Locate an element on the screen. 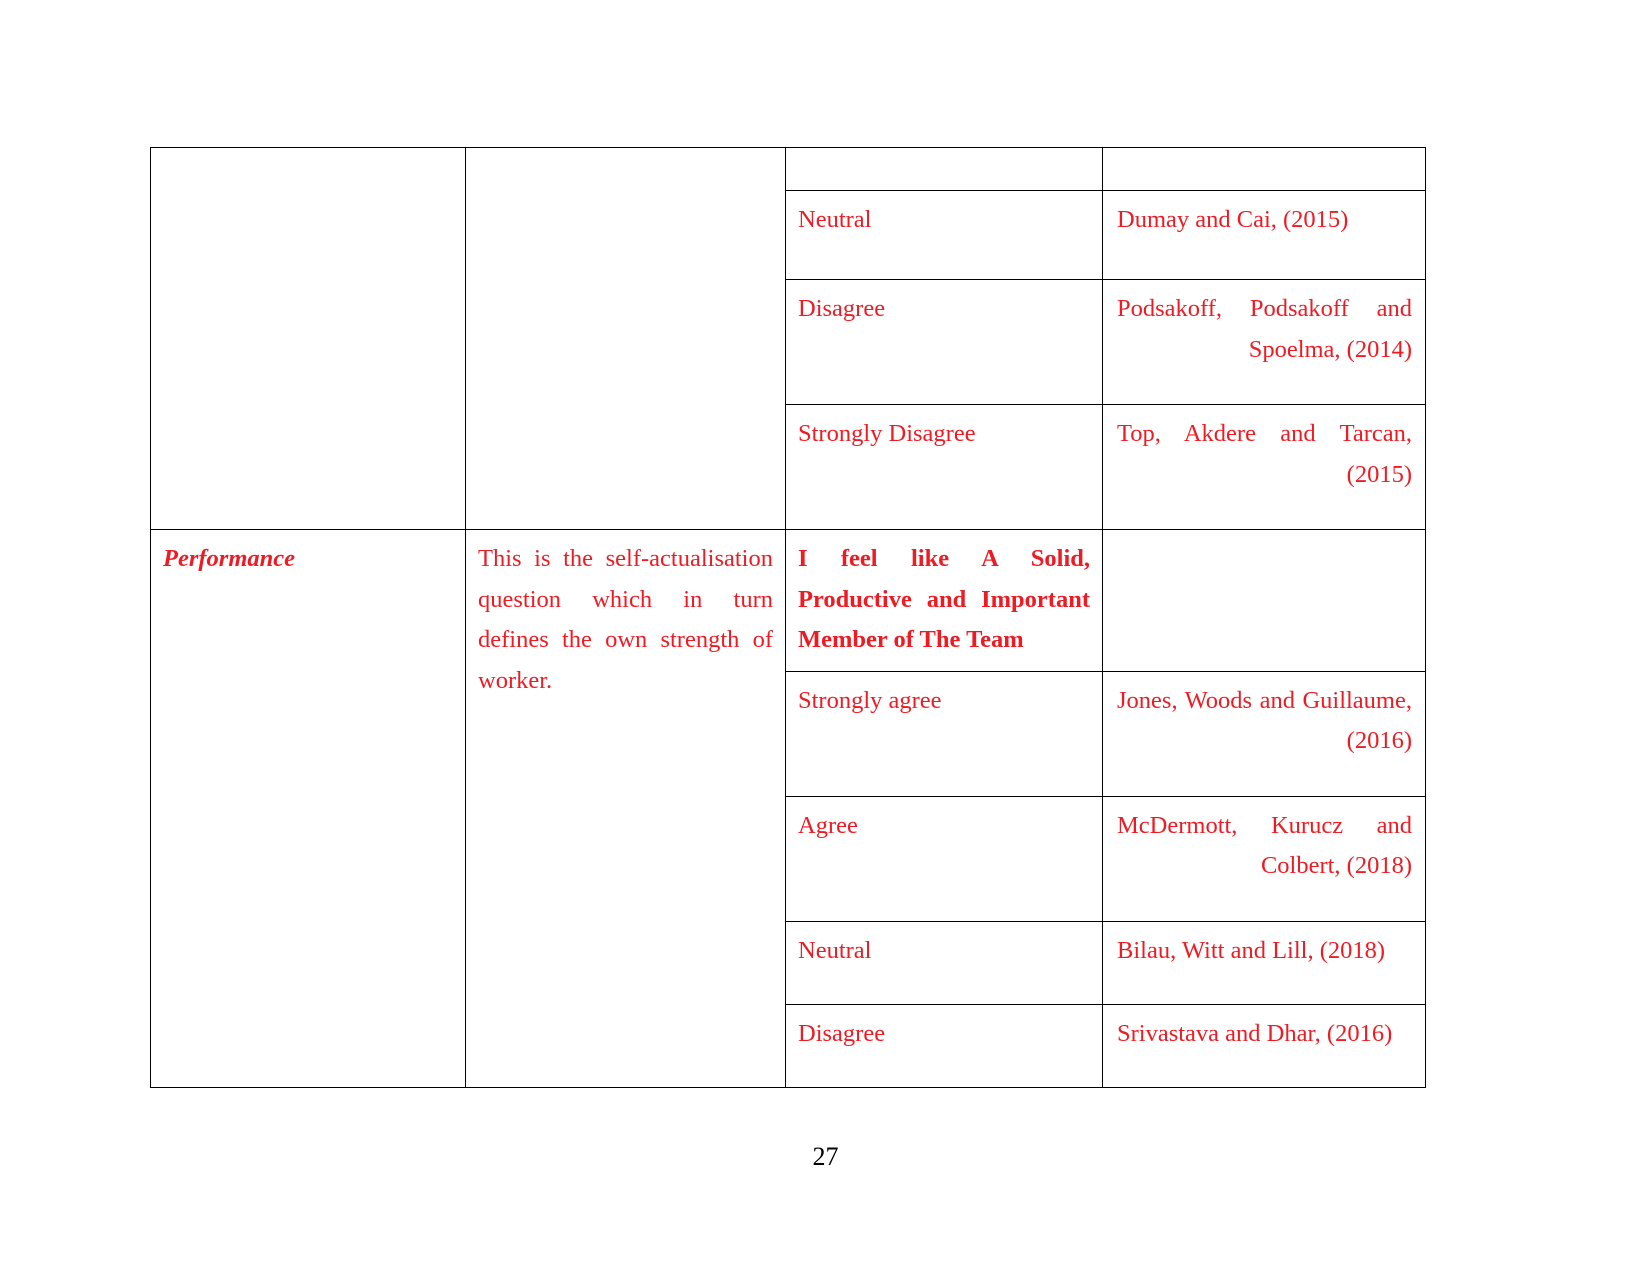 The width and height of the screenshot is (1651, 1275). scale-item-label-strongly-agree-2: Strongly agree is located at coordinates (870, 700).